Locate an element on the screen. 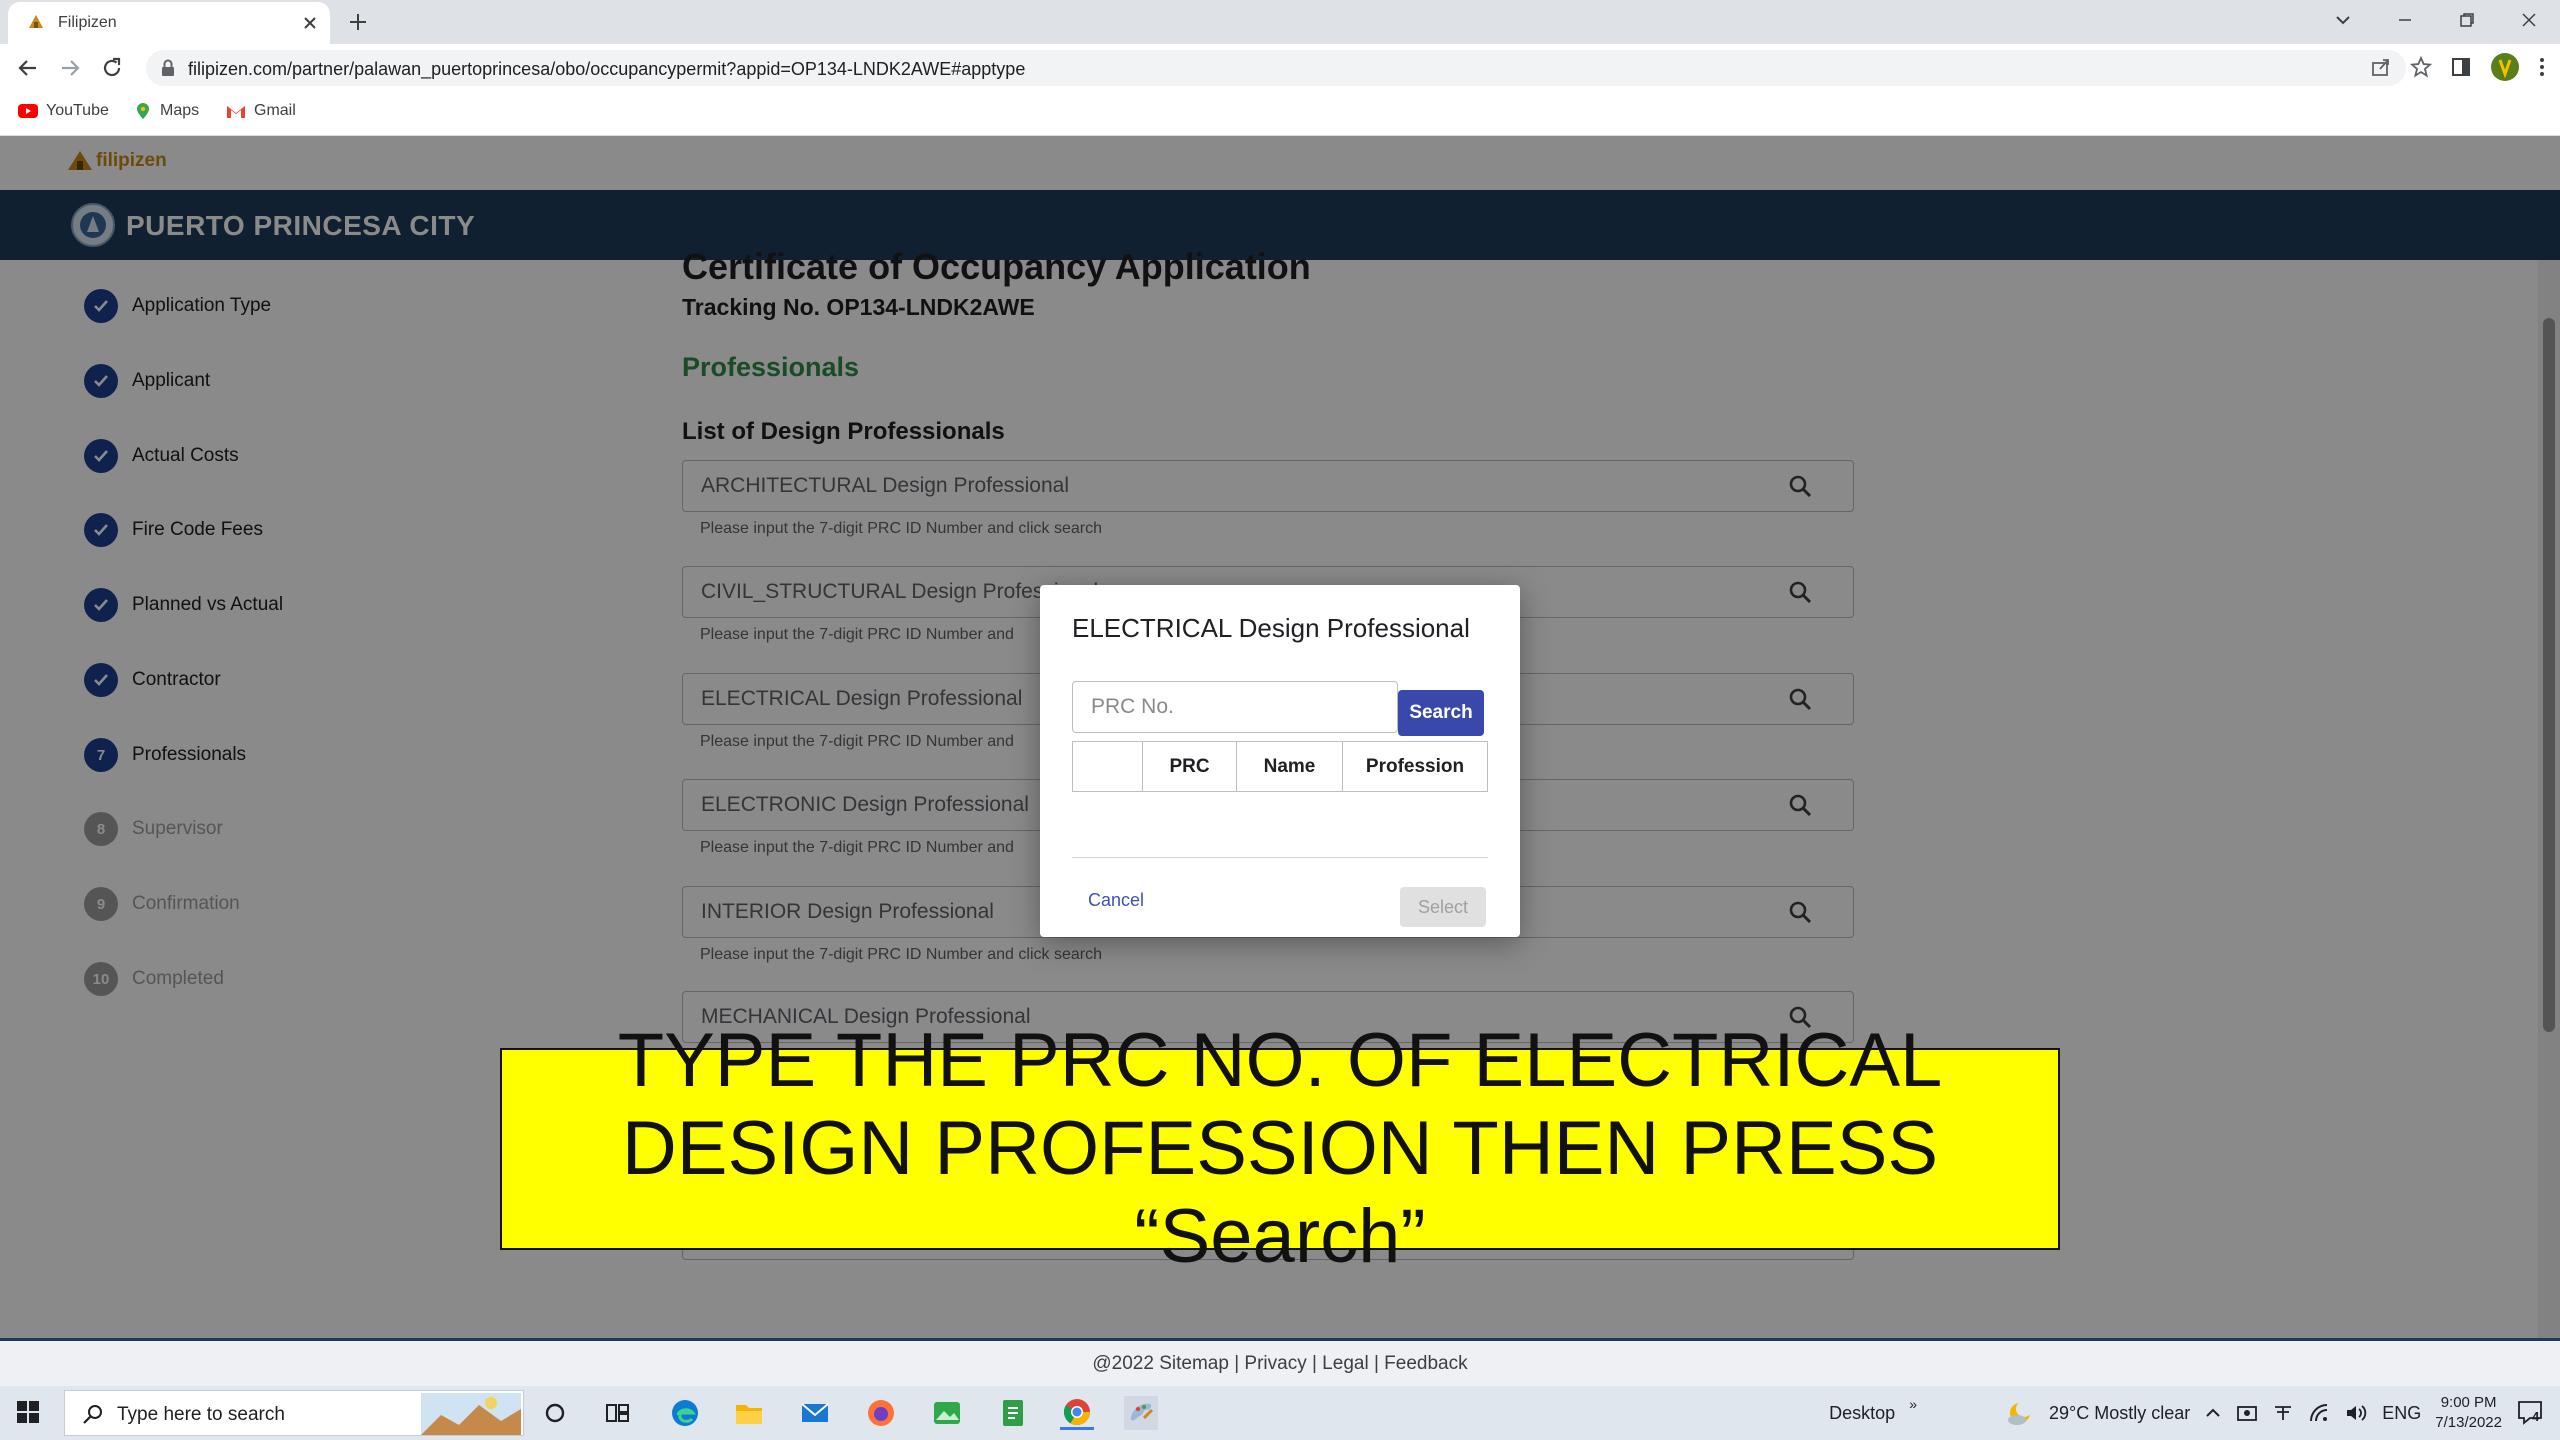 The width and height of the screenshot is (2560, 1440). notification-count: 4 is located at coordinates (2536, 1416).